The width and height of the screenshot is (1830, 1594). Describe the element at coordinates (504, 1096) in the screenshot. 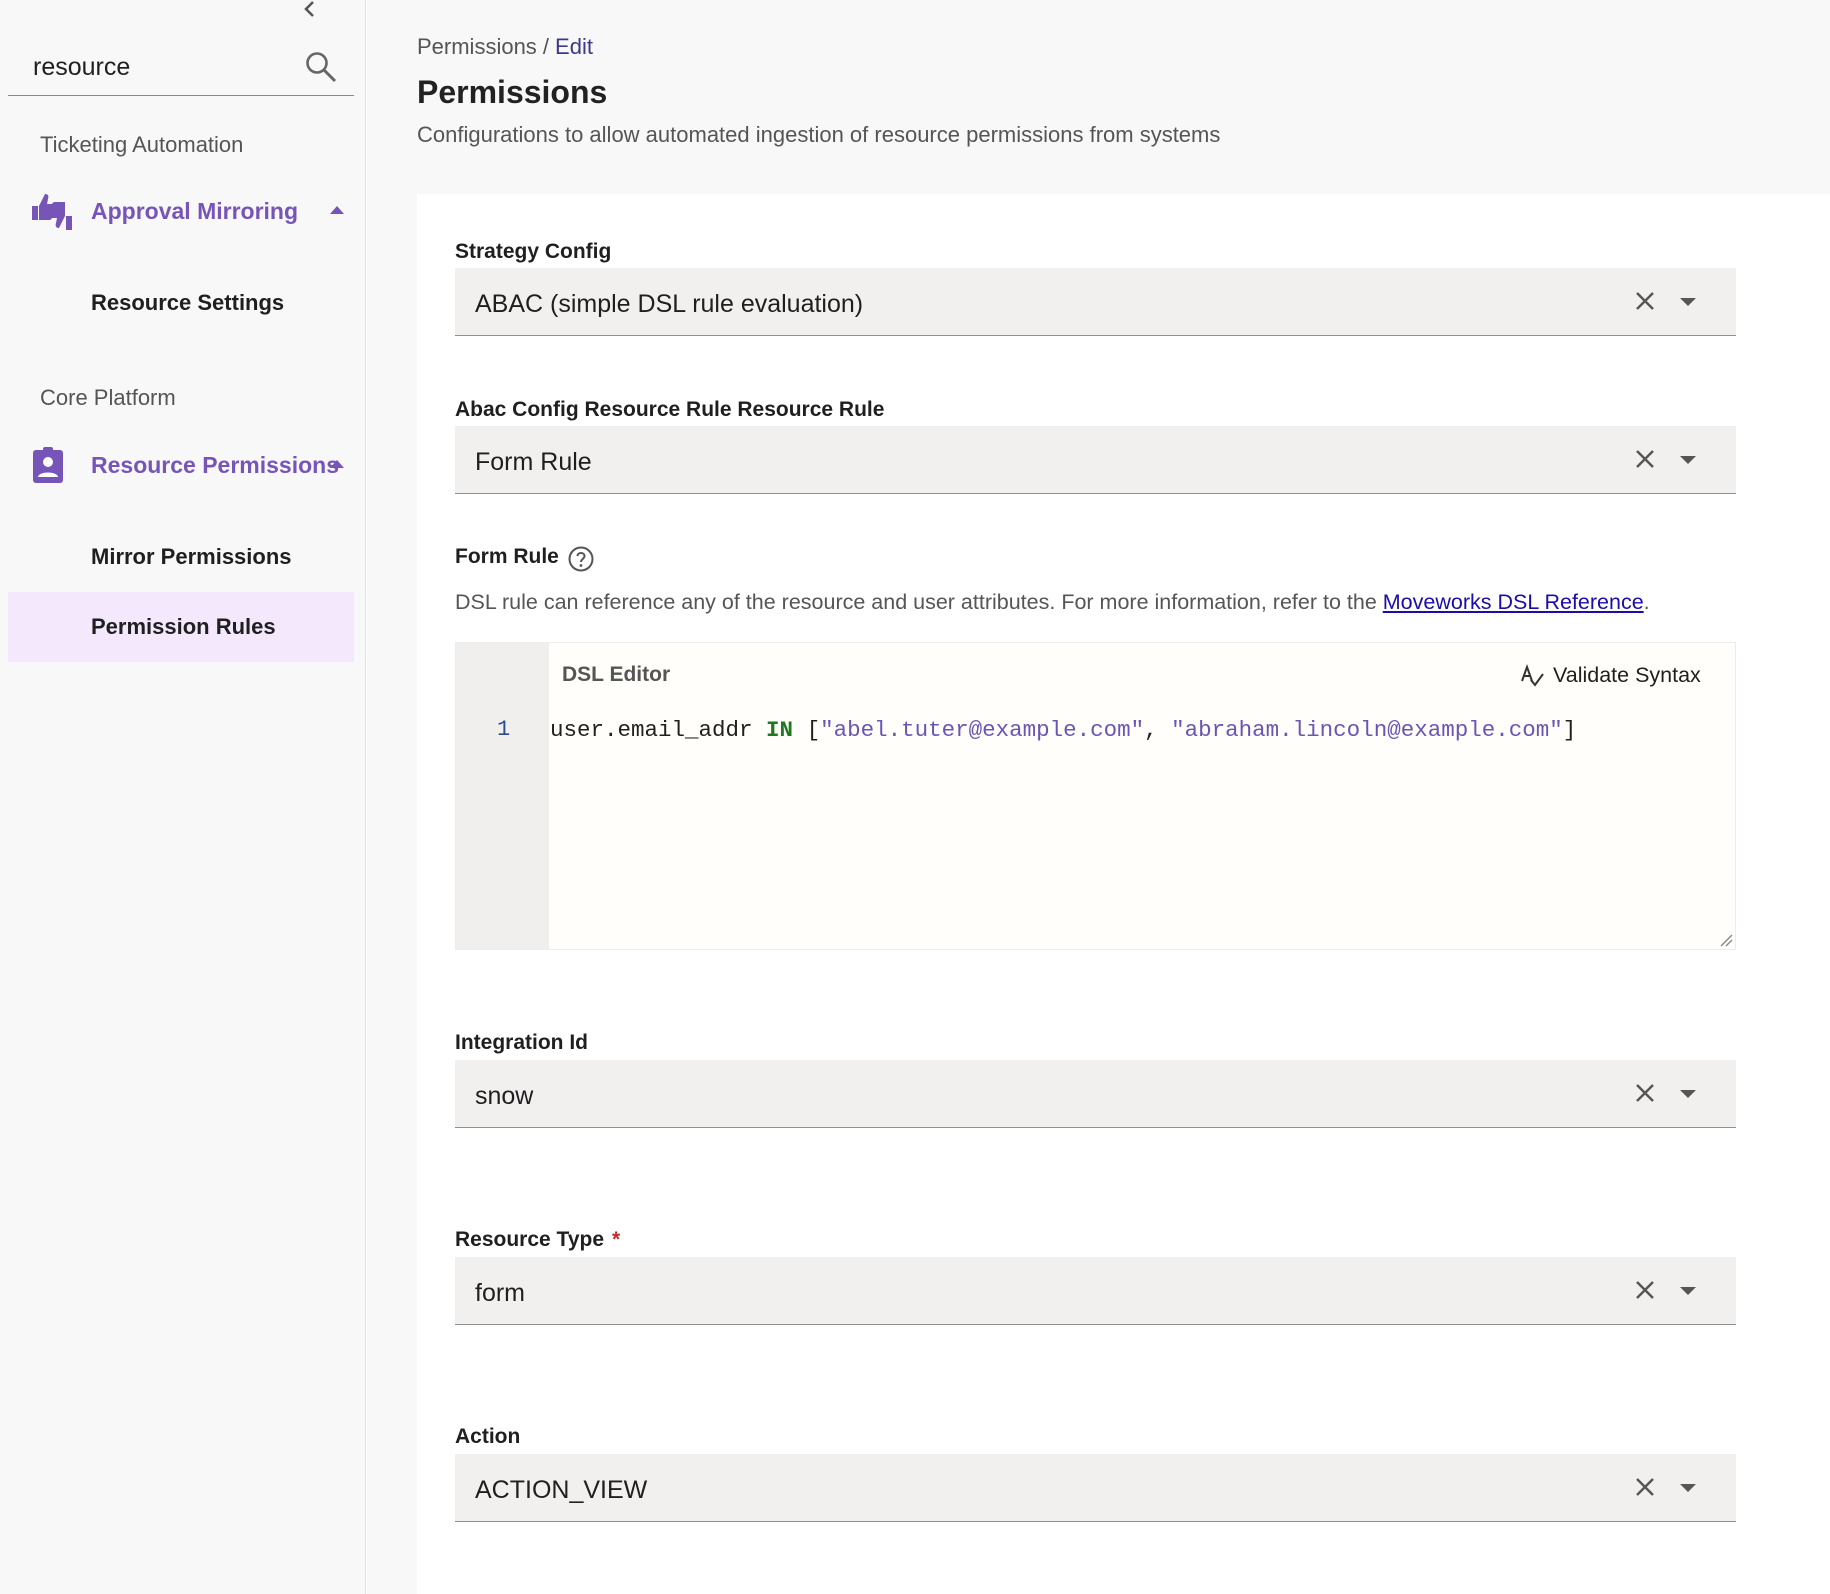

I see `select-value: snow` at that location.